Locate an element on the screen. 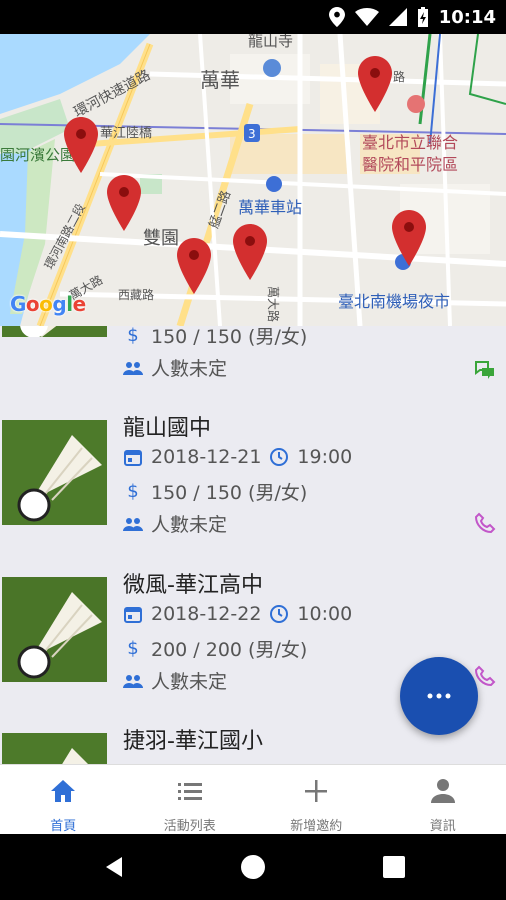 The width and height of the screenshot is (506, 900). nav-label: 資訊 is located at coordinates (442, 826).